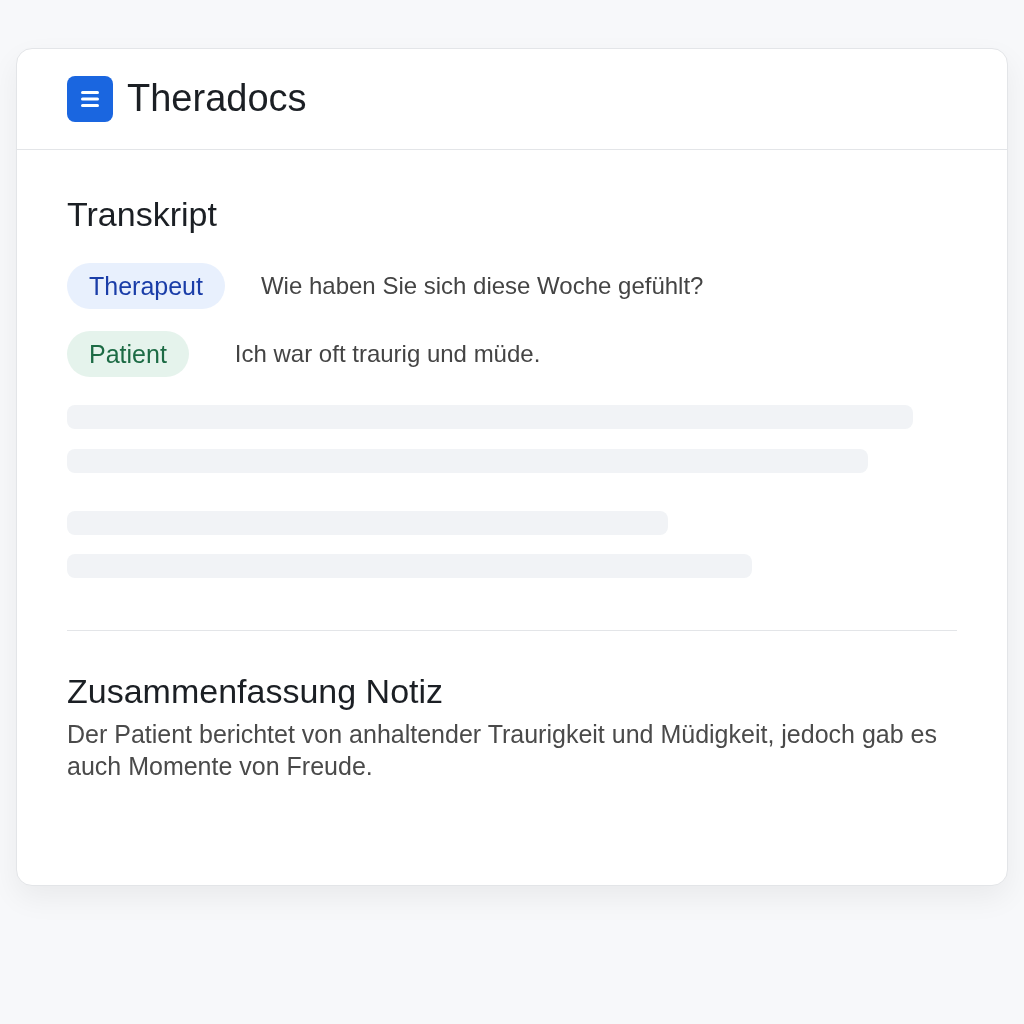 Image resolution: width=1024 pixels, height=1024 pixels. What do you see at coordinates (128, 353) in the screenshot?
I see `speaker-tag: Patient` at bounding box center [128, 353].